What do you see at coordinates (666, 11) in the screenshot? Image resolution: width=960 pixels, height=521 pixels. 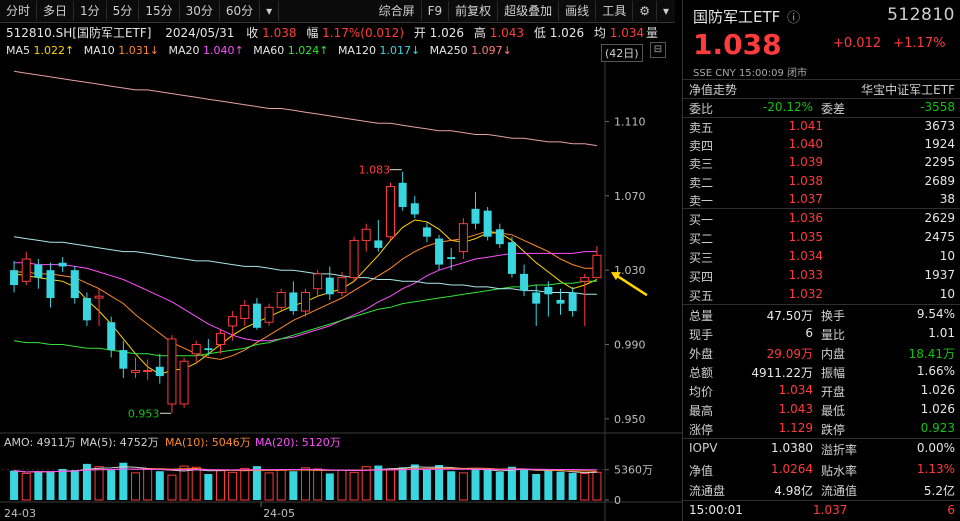 I see `tool-button-7: ▾` at bounding box center [666, 11].